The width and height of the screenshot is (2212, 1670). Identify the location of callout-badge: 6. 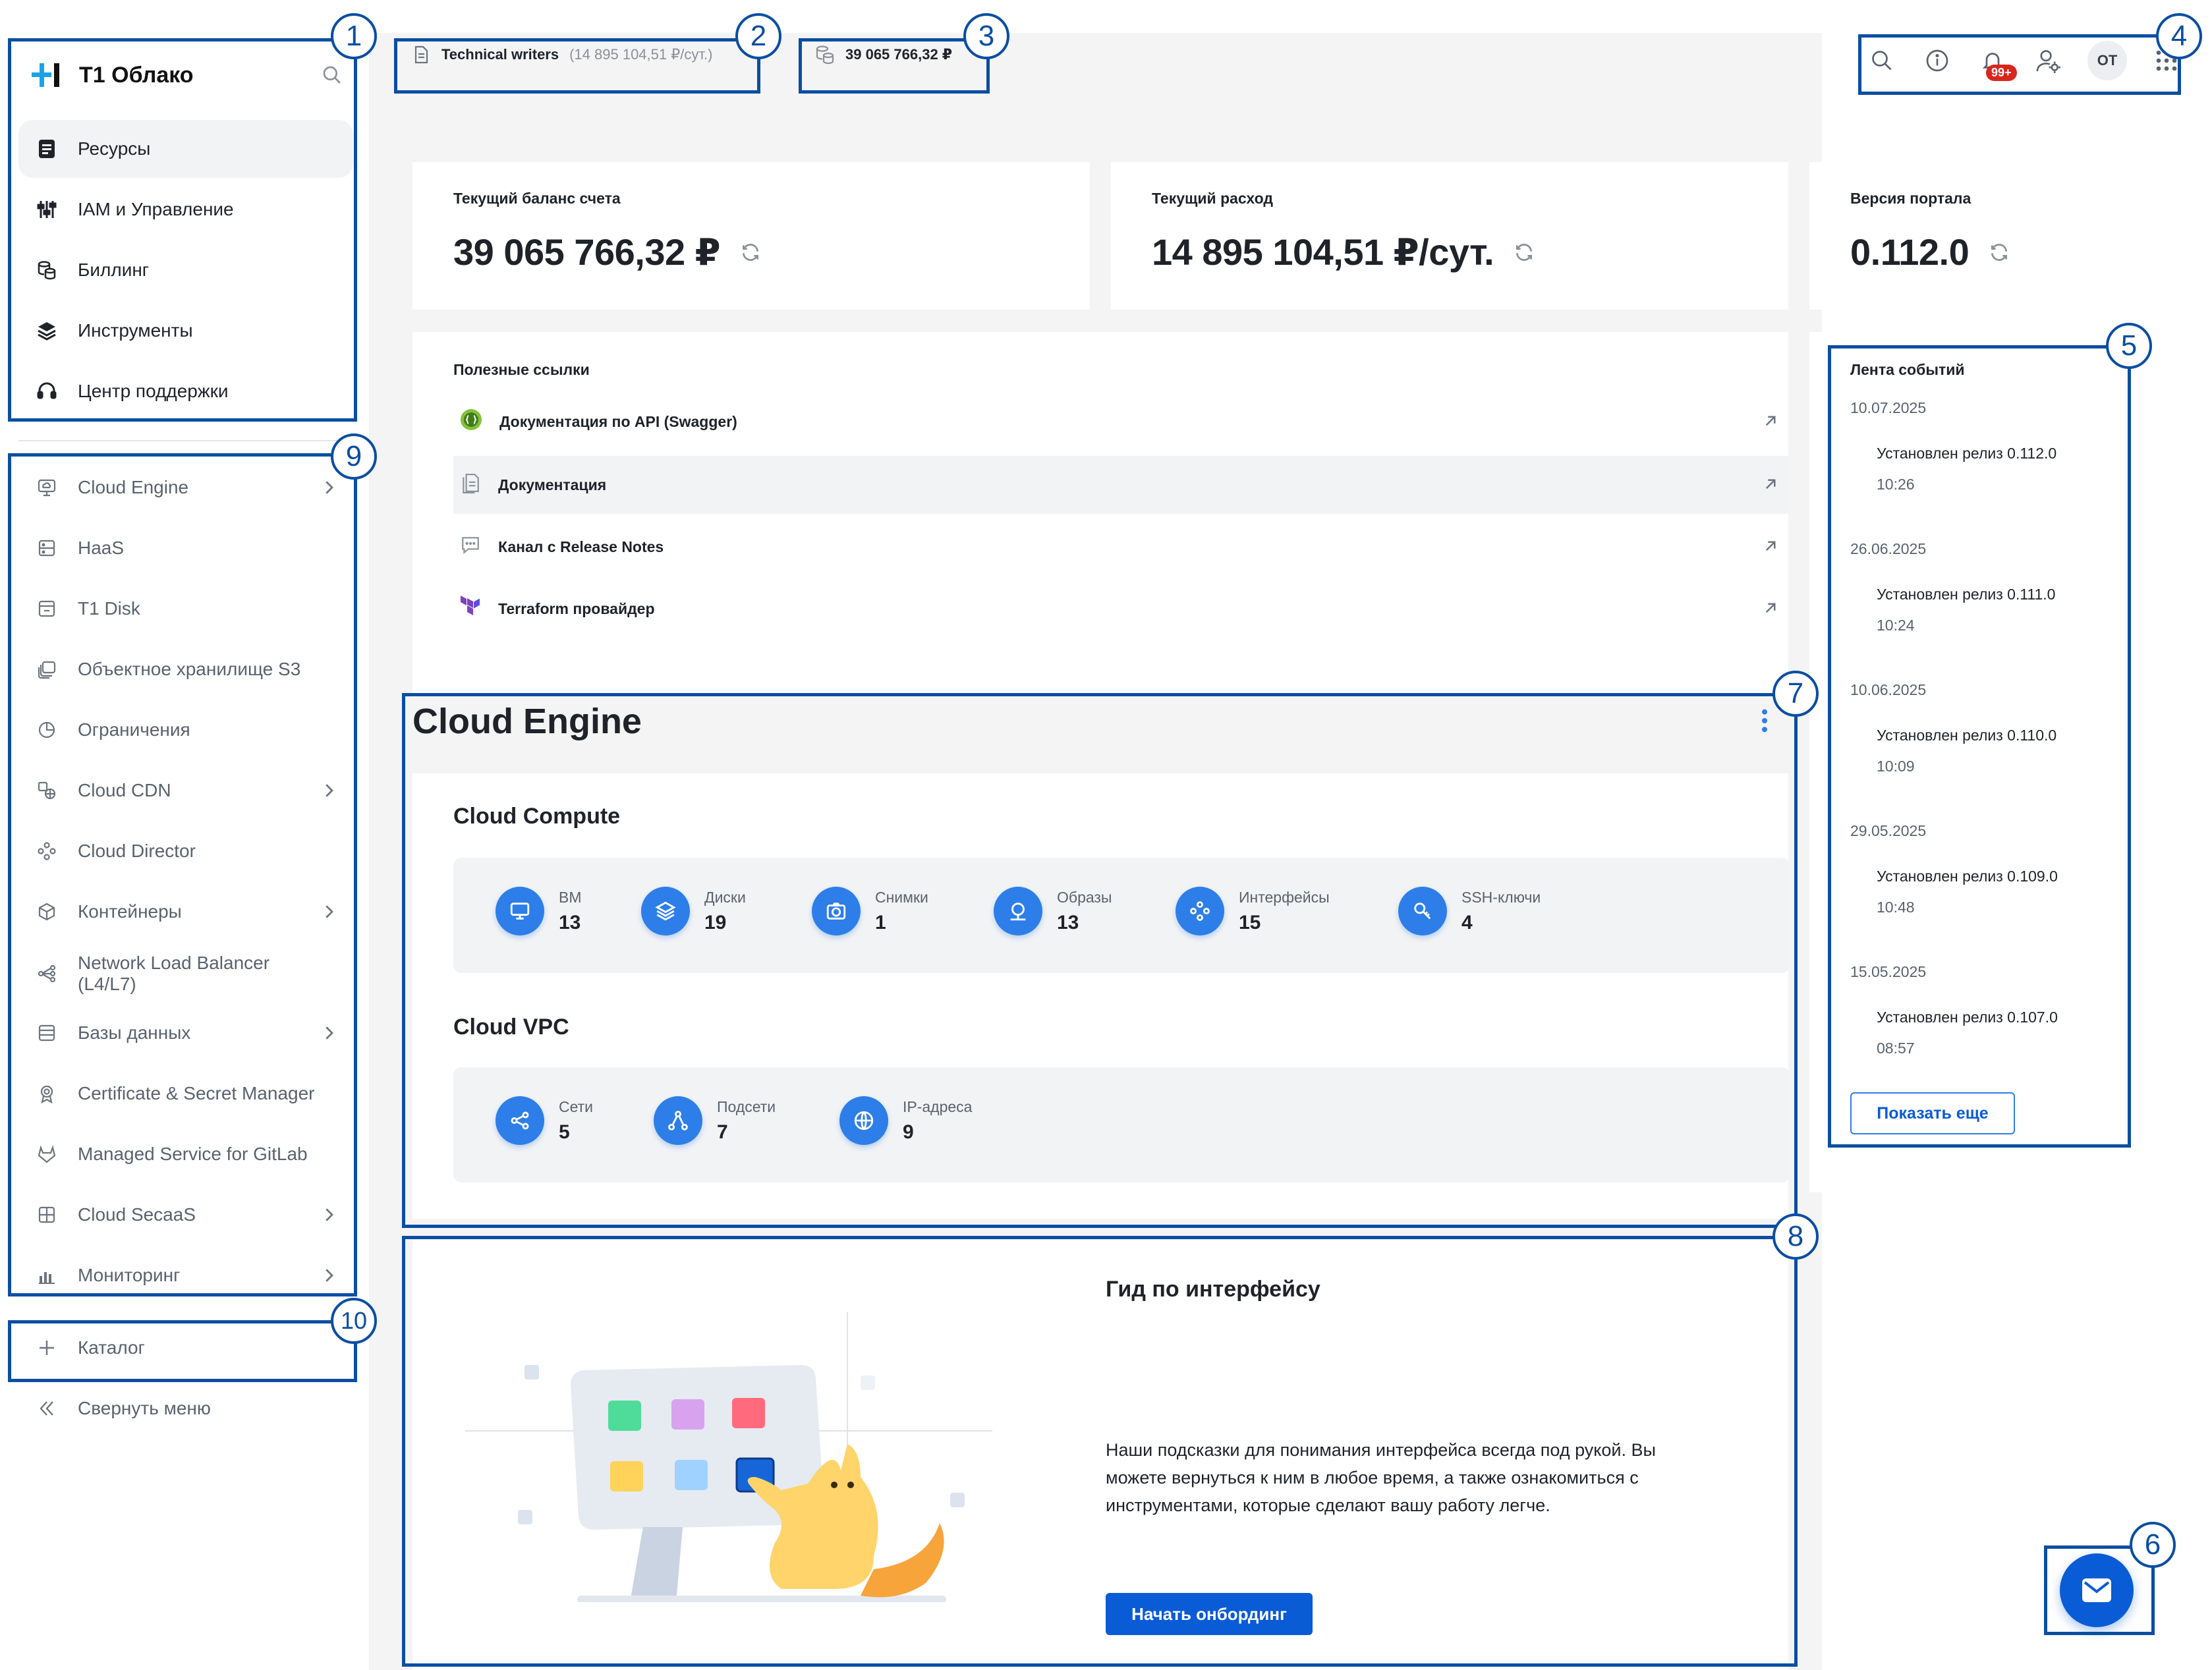
(2153, 1545).